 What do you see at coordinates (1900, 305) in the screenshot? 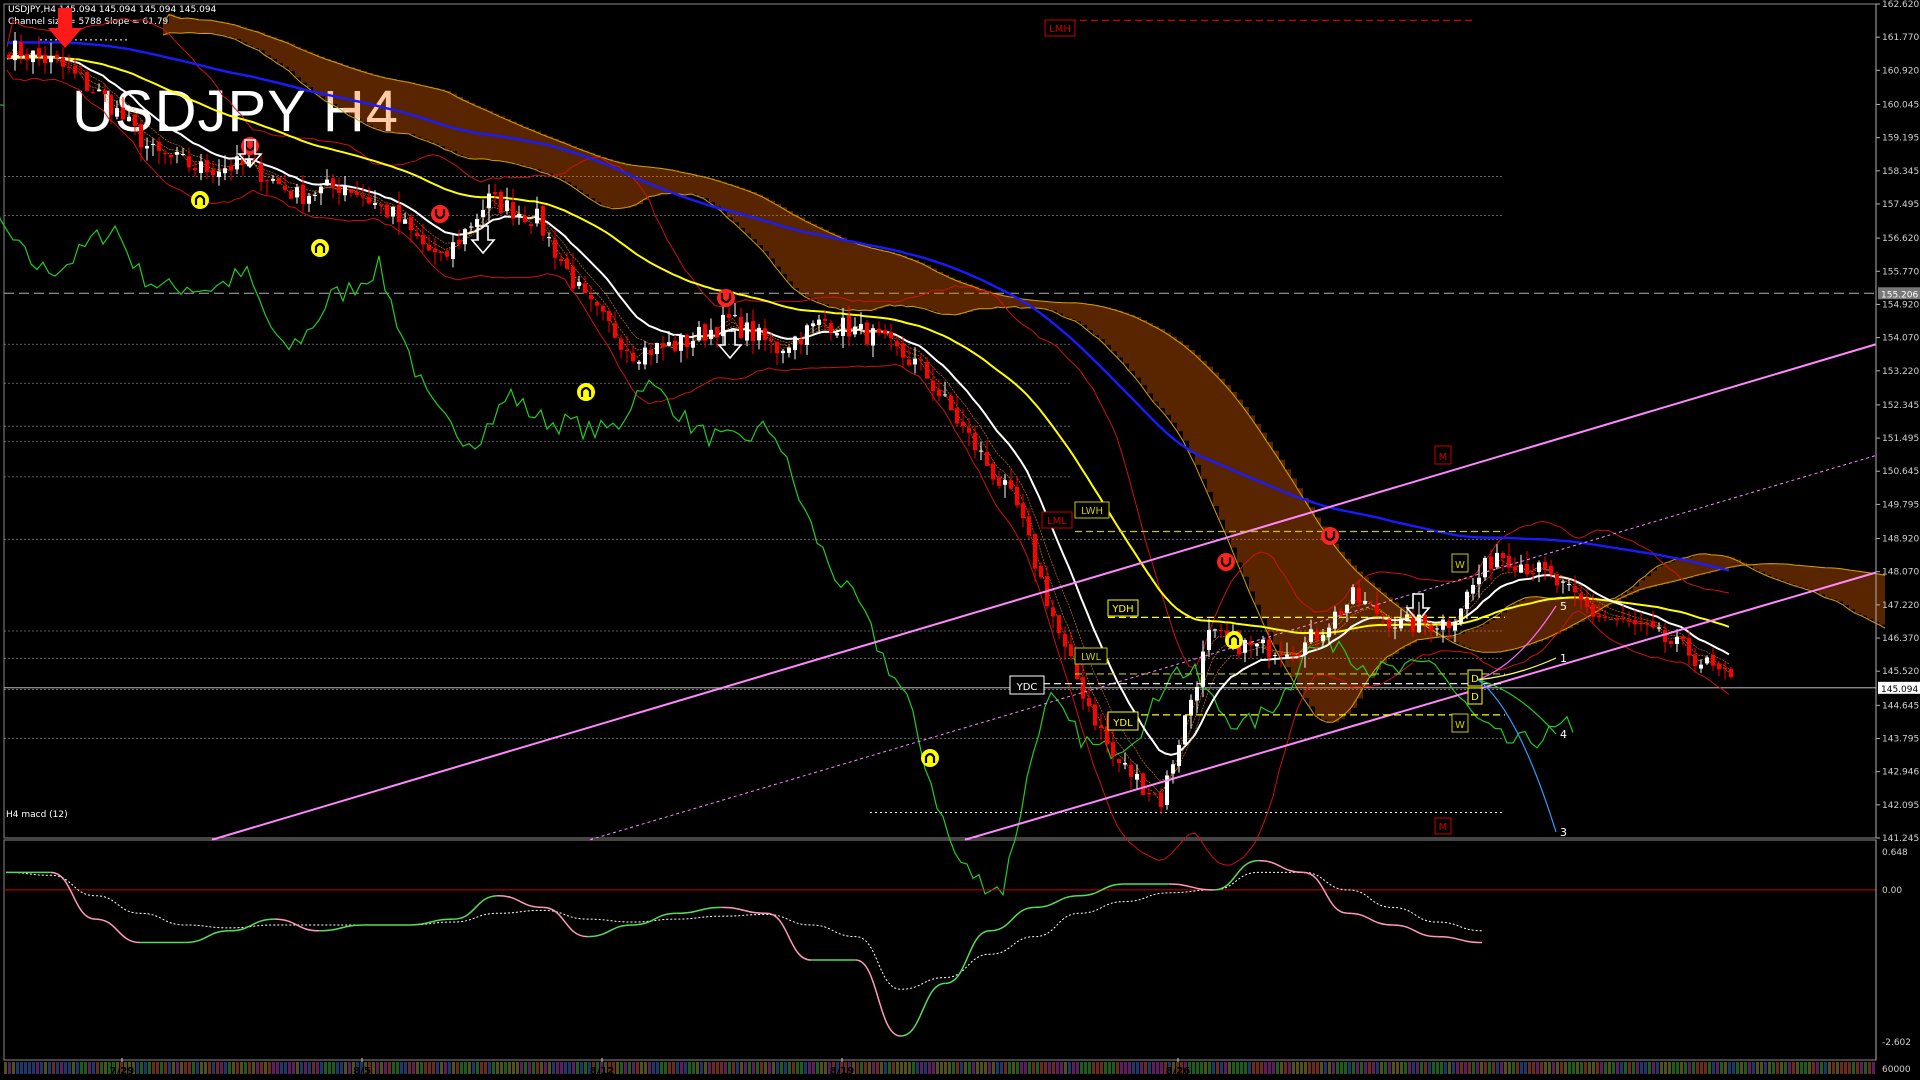
I see `price-tick-label: 154.920` at bounding box center [1900, 305].